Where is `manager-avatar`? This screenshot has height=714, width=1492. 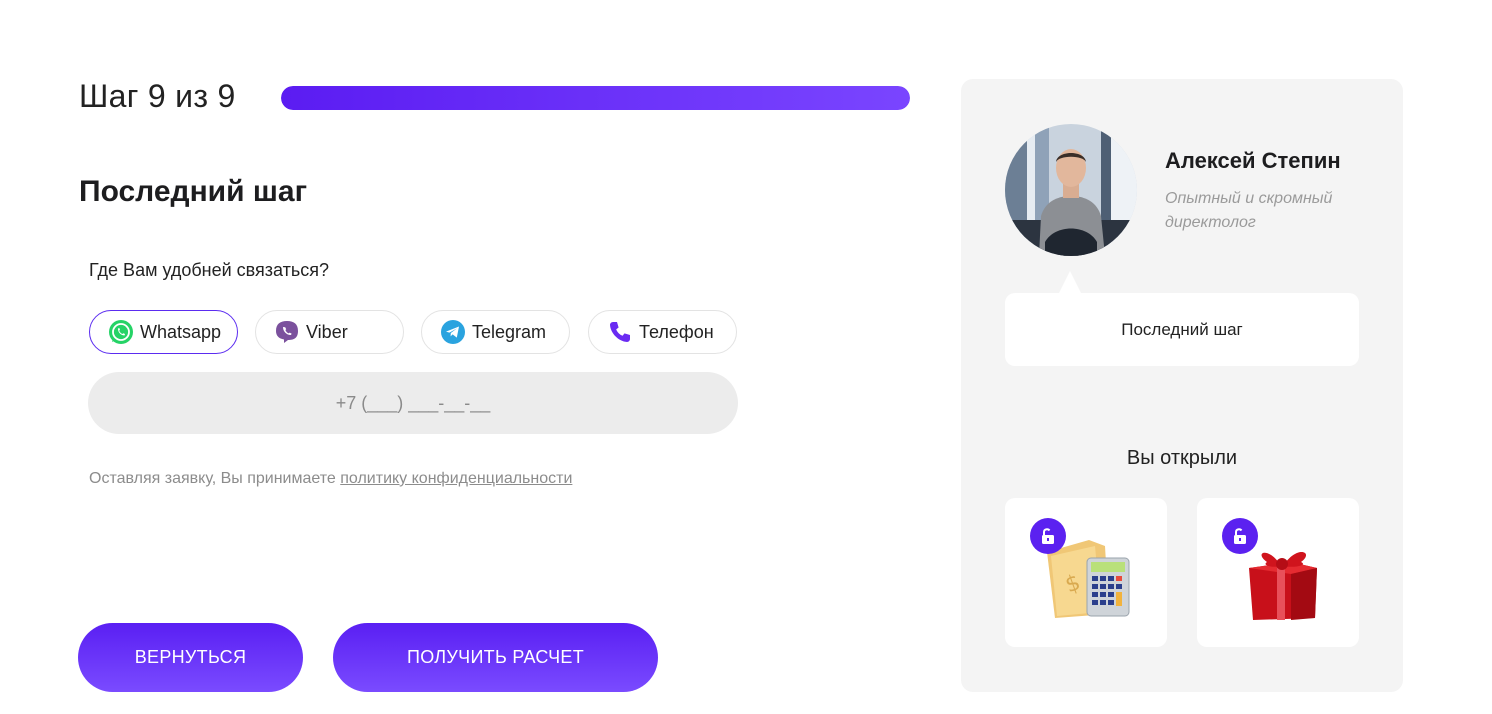 manager-avatar is located at coordinates (1071, 190).